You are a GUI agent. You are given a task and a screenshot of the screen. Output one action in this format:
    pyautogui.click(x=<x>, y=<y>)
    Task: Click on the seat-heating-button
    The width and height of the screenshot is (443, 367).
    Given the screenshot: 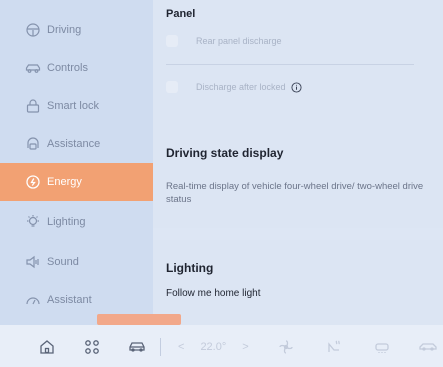 What is the action you would take?
    pyautogui.click(x=333, y=347)
    